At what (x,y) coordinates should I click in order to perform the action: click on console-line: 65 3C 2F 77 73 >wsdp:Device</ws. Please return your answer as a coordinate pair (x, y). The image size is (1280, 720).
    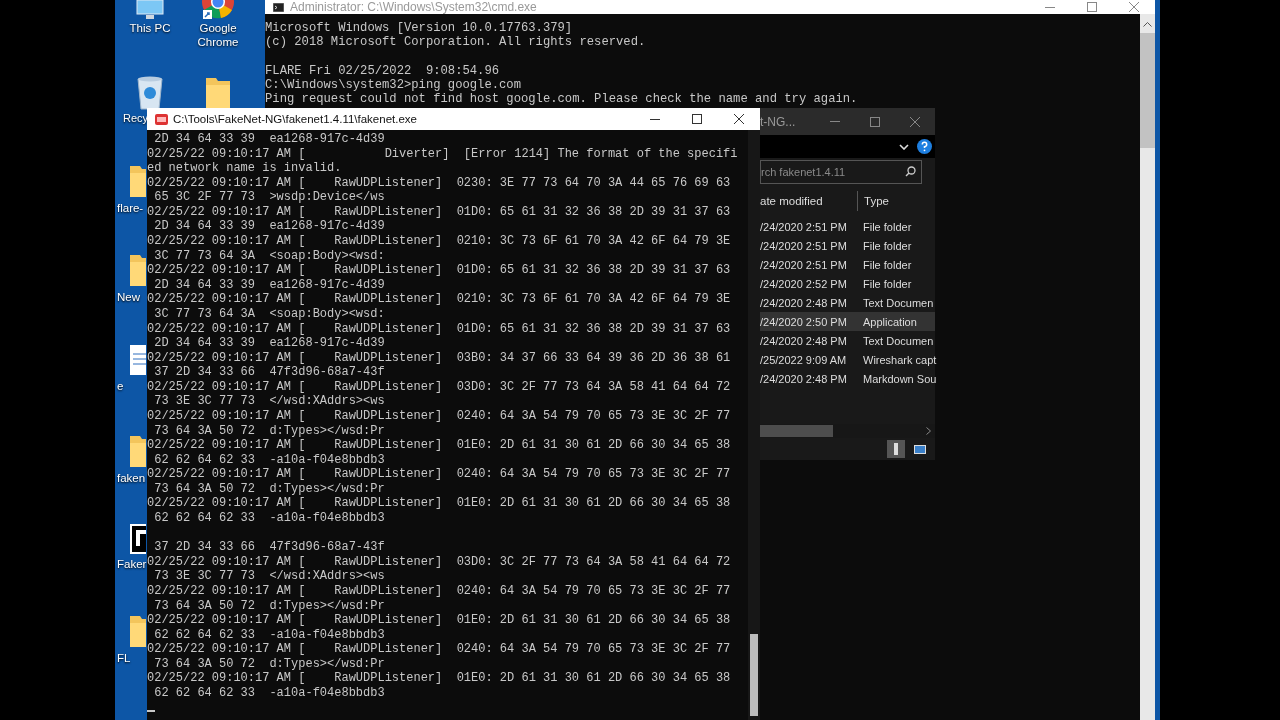
    Looking at the image, I should click on (269, 197).